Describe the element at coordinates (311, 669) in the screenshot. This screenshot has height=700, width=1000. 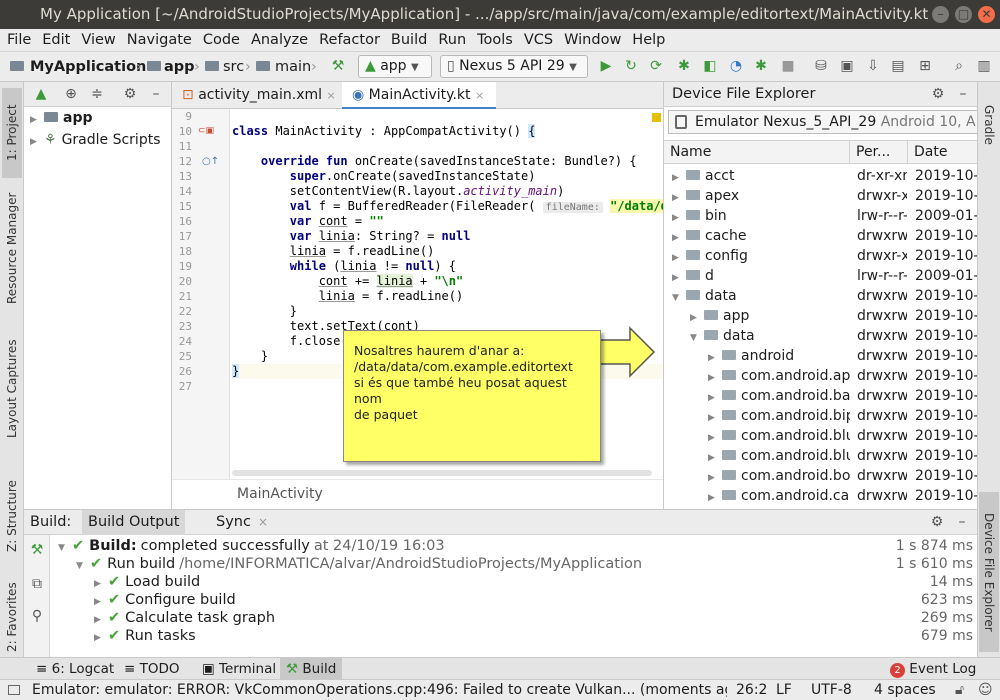
I see `tab-build: ⚒ Build` at that location.